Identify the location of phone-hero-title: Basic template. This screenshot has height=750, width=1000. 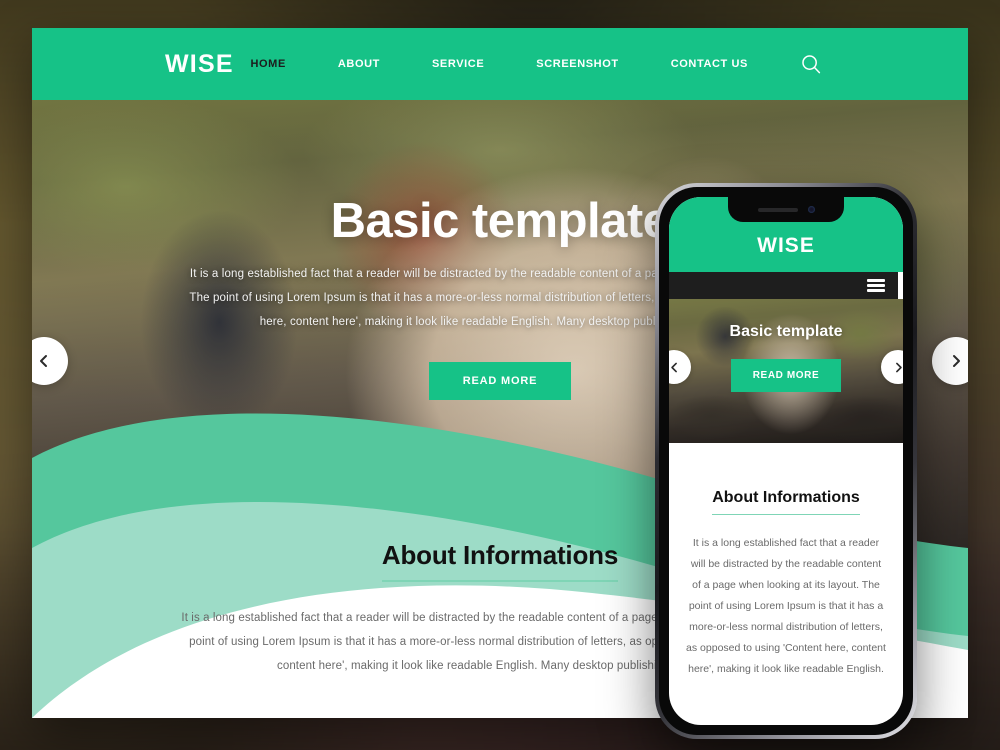
(786, 331).